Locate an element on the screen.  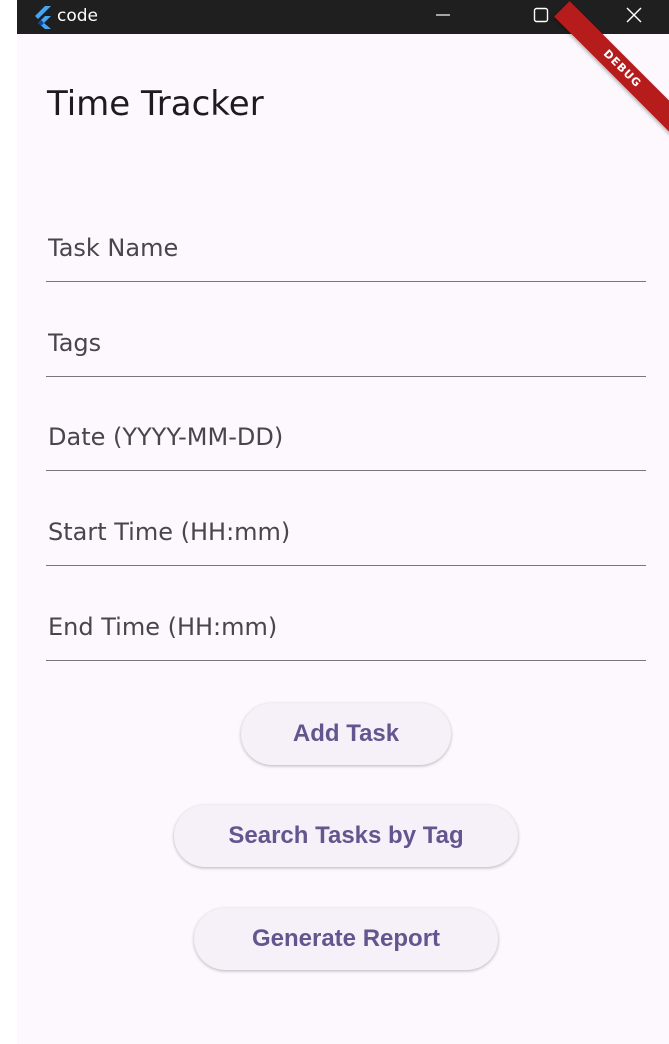
end-time-field is located at coordinates (348, 631).